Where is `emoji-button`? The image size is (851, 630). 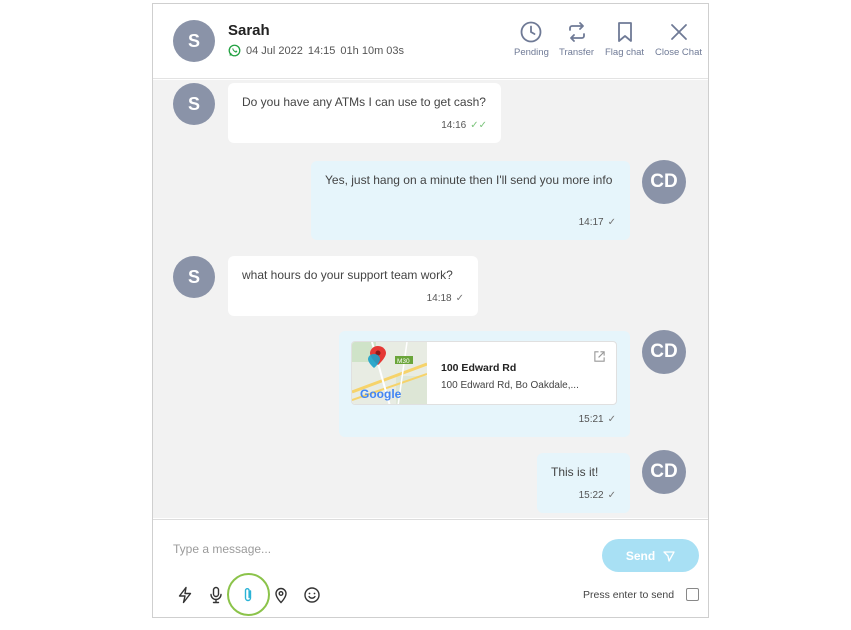
emoji-button is located at coordinates (312, 595).